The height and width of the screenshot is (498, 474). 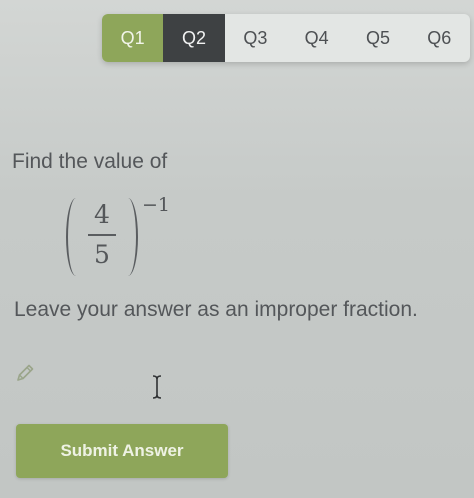 I want to click on question-prompt: Find the value of, so click(x=90, y=161).